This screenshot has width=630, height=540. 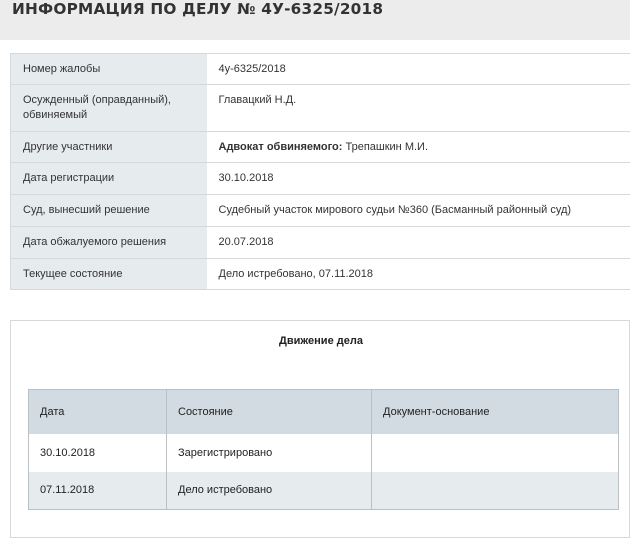 I want to click on movement-date: 30.10.2018, so click(x=97, y=452).